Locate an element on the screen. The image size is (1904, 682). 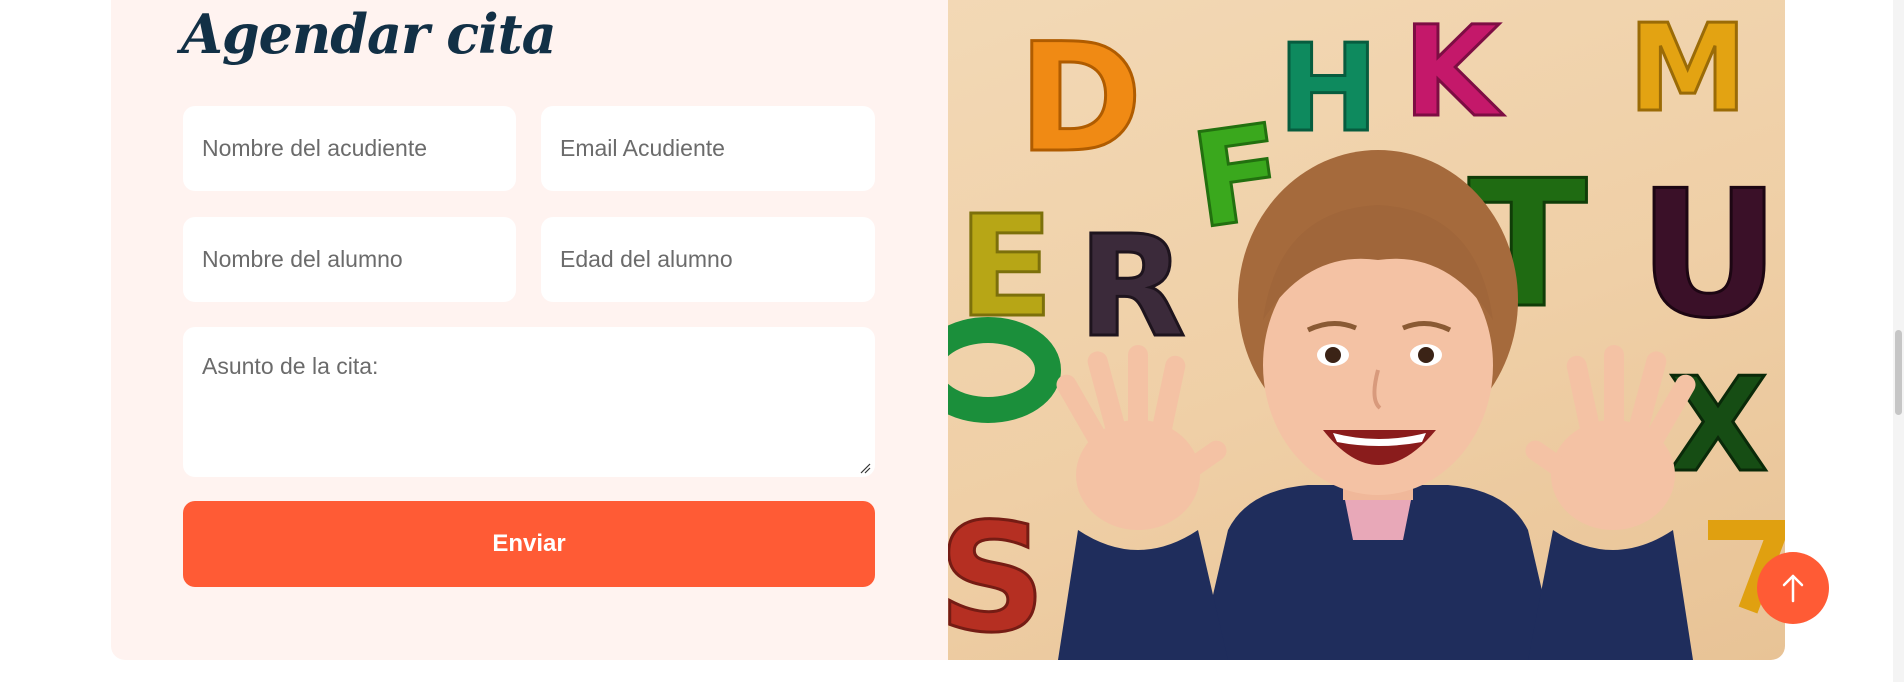
letter-m-icon: M is located at coordinates (1687, 69).